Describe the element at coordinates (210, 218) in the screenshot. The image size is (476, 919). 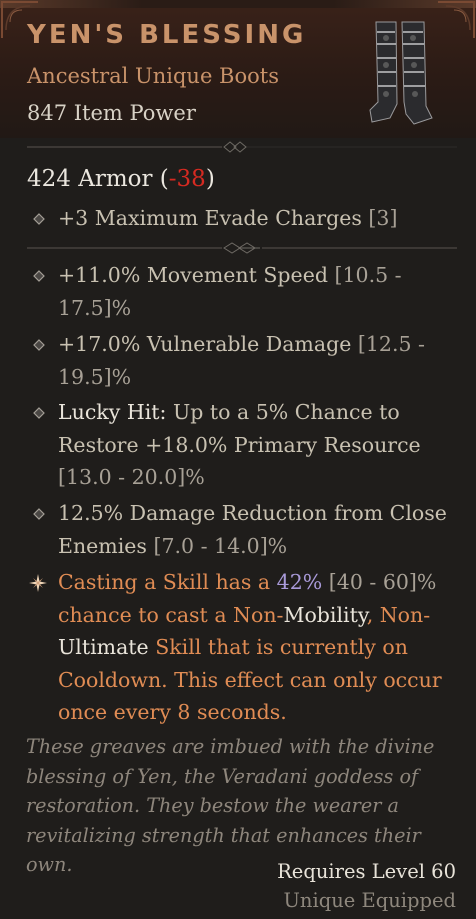
I see `implicit-text: +3 Maximum Evade Charges` at that location.